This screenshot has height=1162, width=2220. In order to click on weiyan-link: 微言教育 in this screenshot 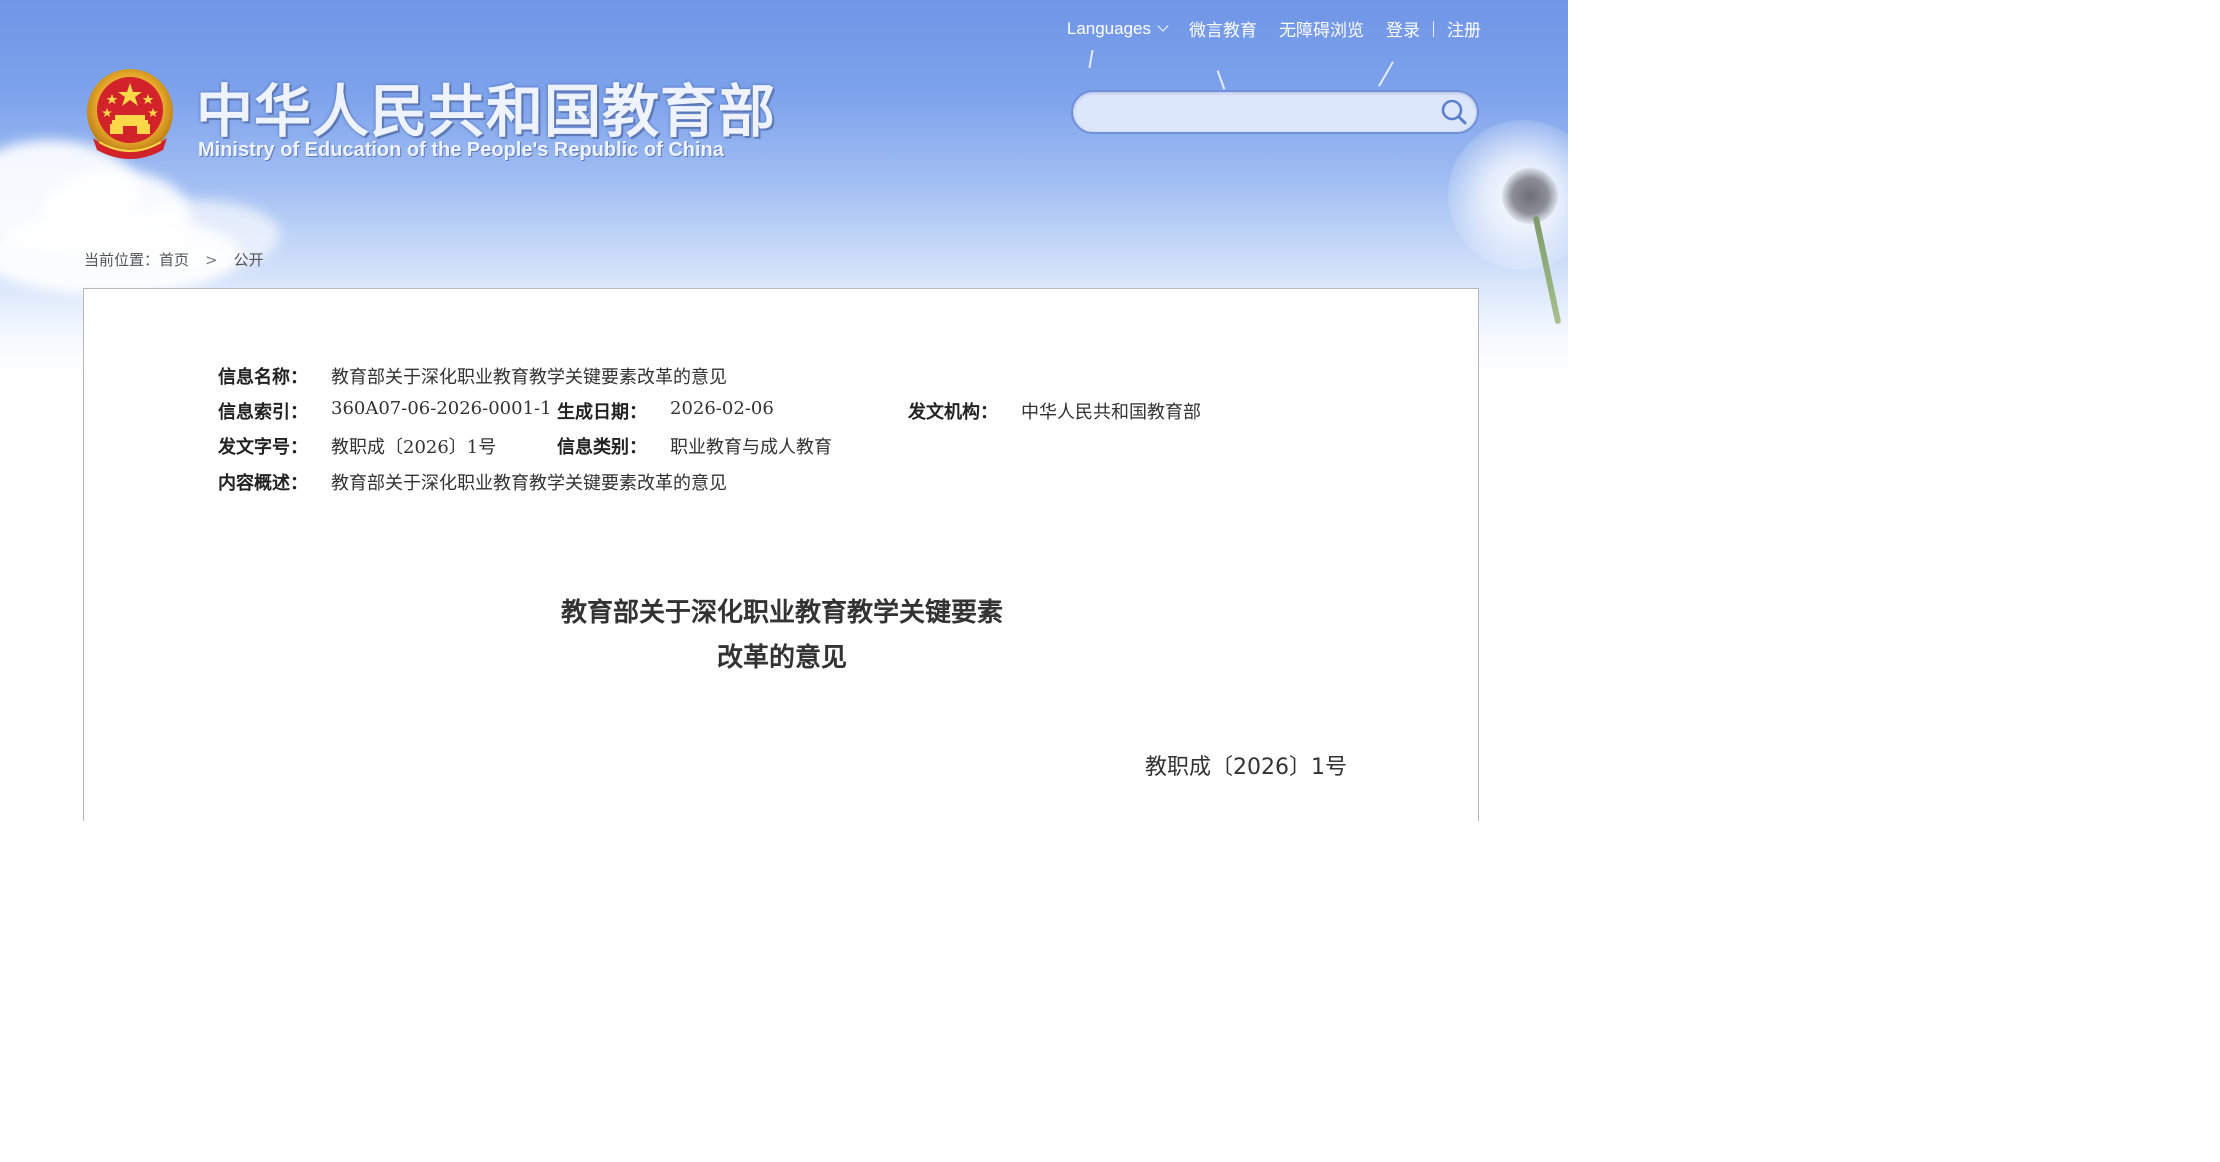, I will do `click(1223, 28)`.